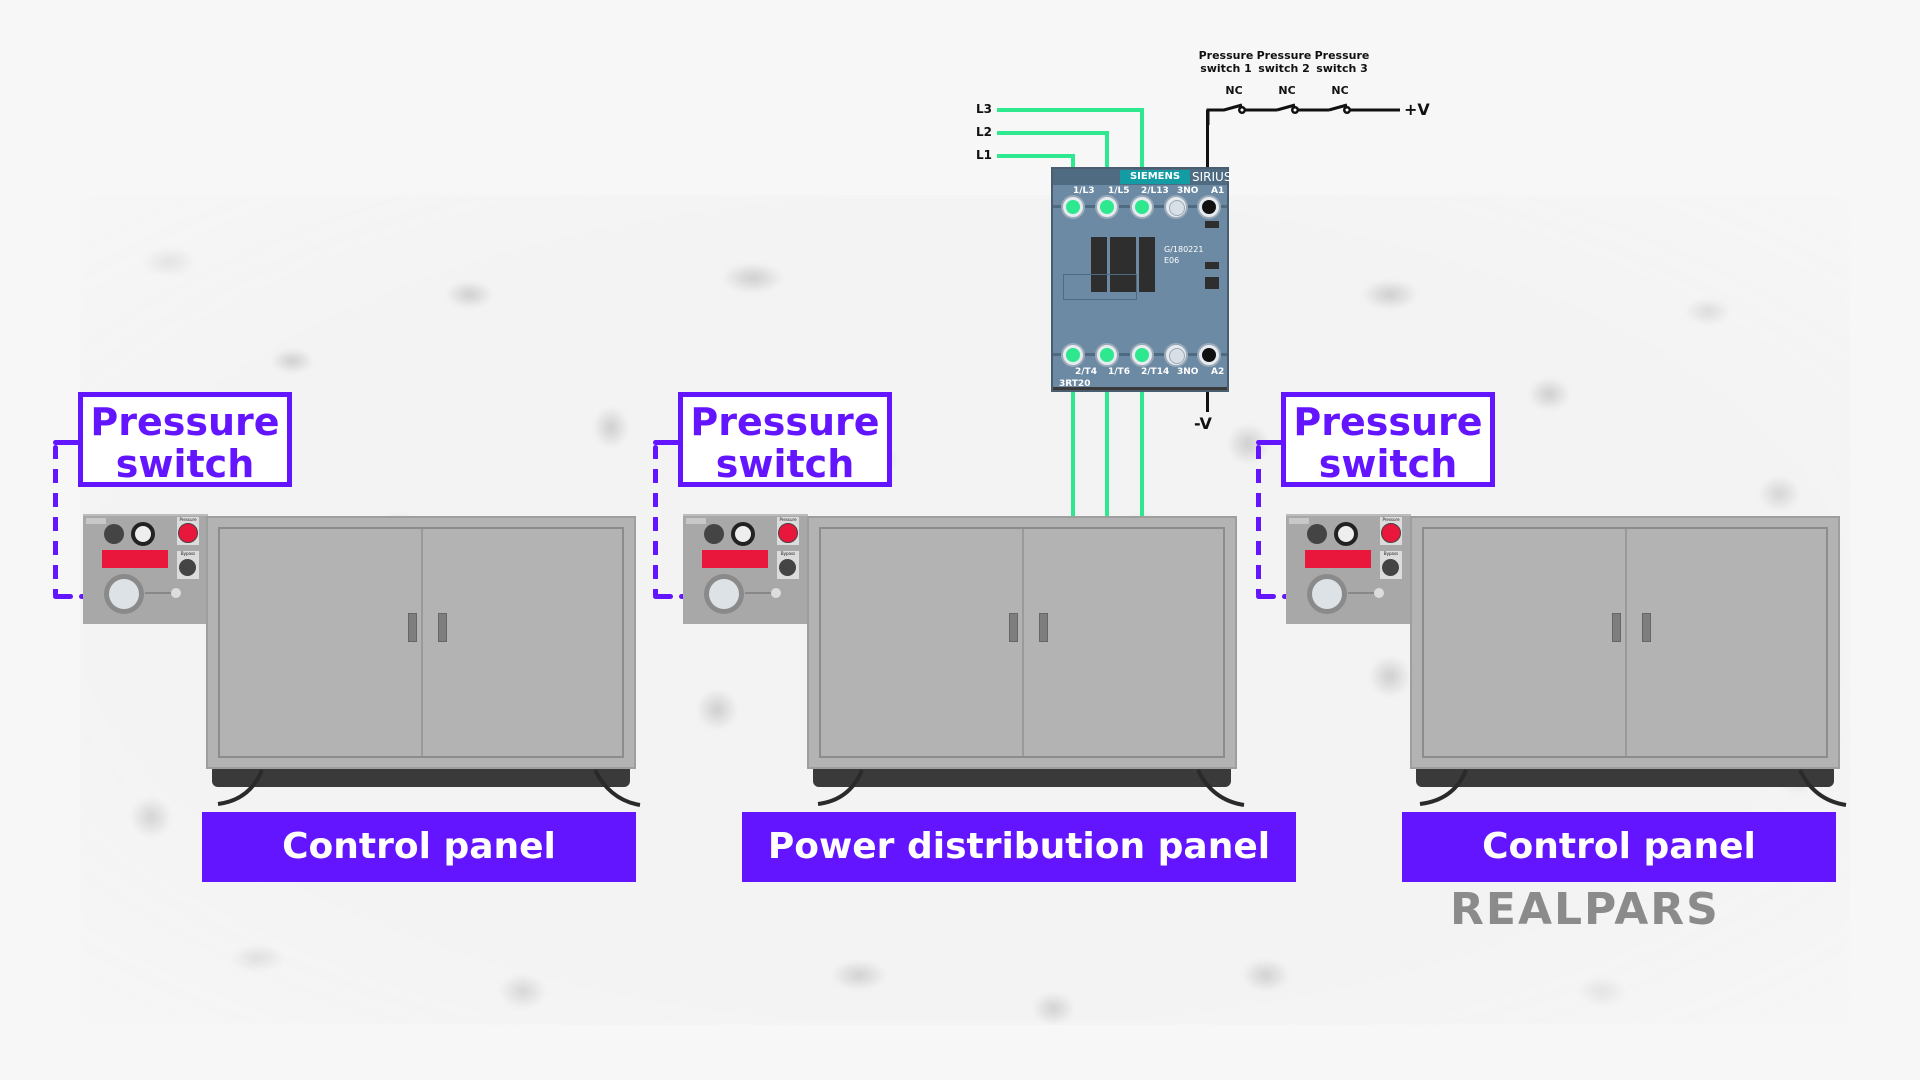 The width and height of the screenshot is (1920, 1080). I want to click on cable-3a, so click(1443, 787).